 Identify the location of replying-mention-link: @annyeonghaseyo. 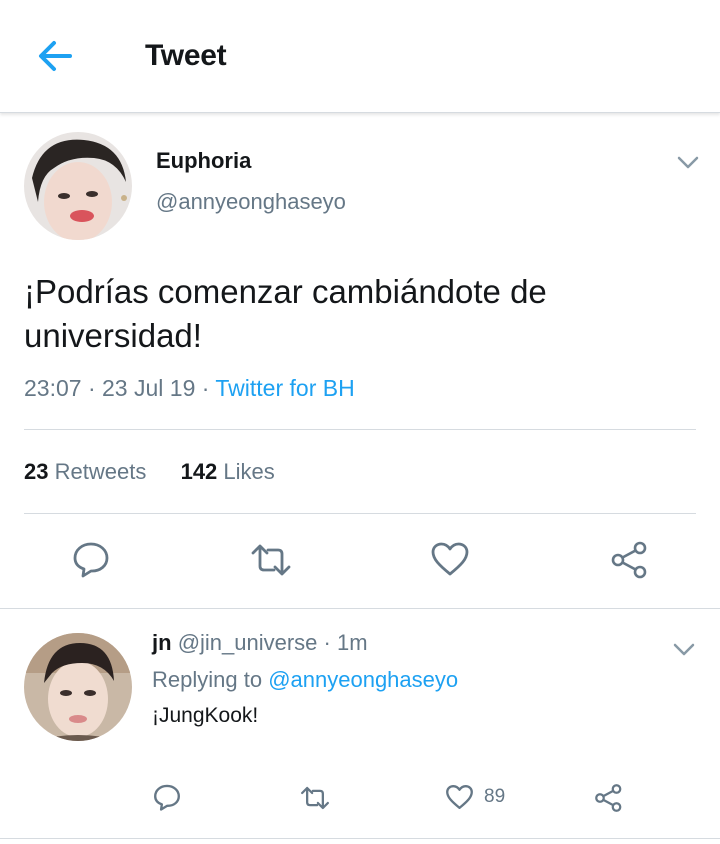
(363, 679).